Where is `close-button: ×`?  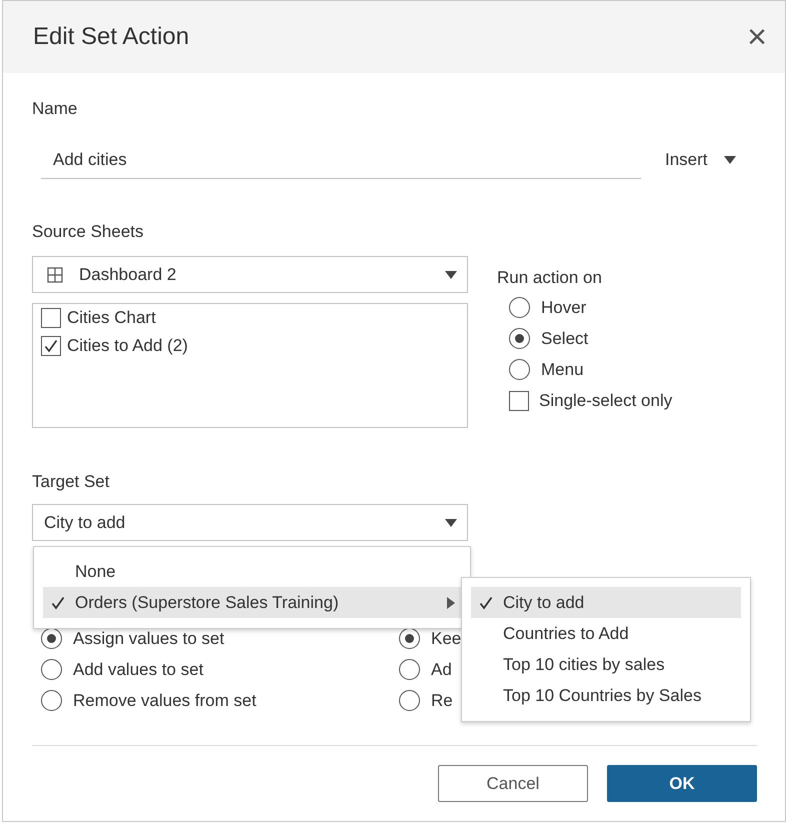
close-button: × is located at coordinates (757, 37).